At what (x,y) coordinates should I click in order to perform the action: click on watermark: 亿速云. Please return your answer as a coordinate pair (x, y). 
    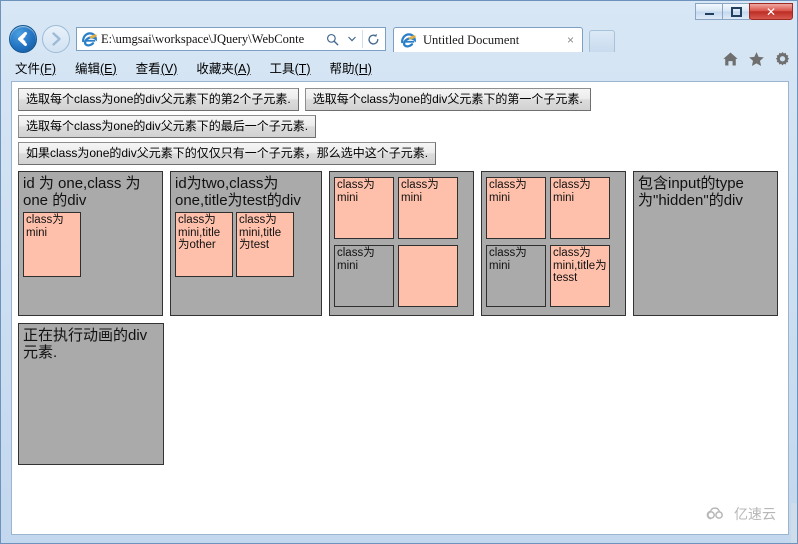
    Looking at the image, I should click on (740, 514).